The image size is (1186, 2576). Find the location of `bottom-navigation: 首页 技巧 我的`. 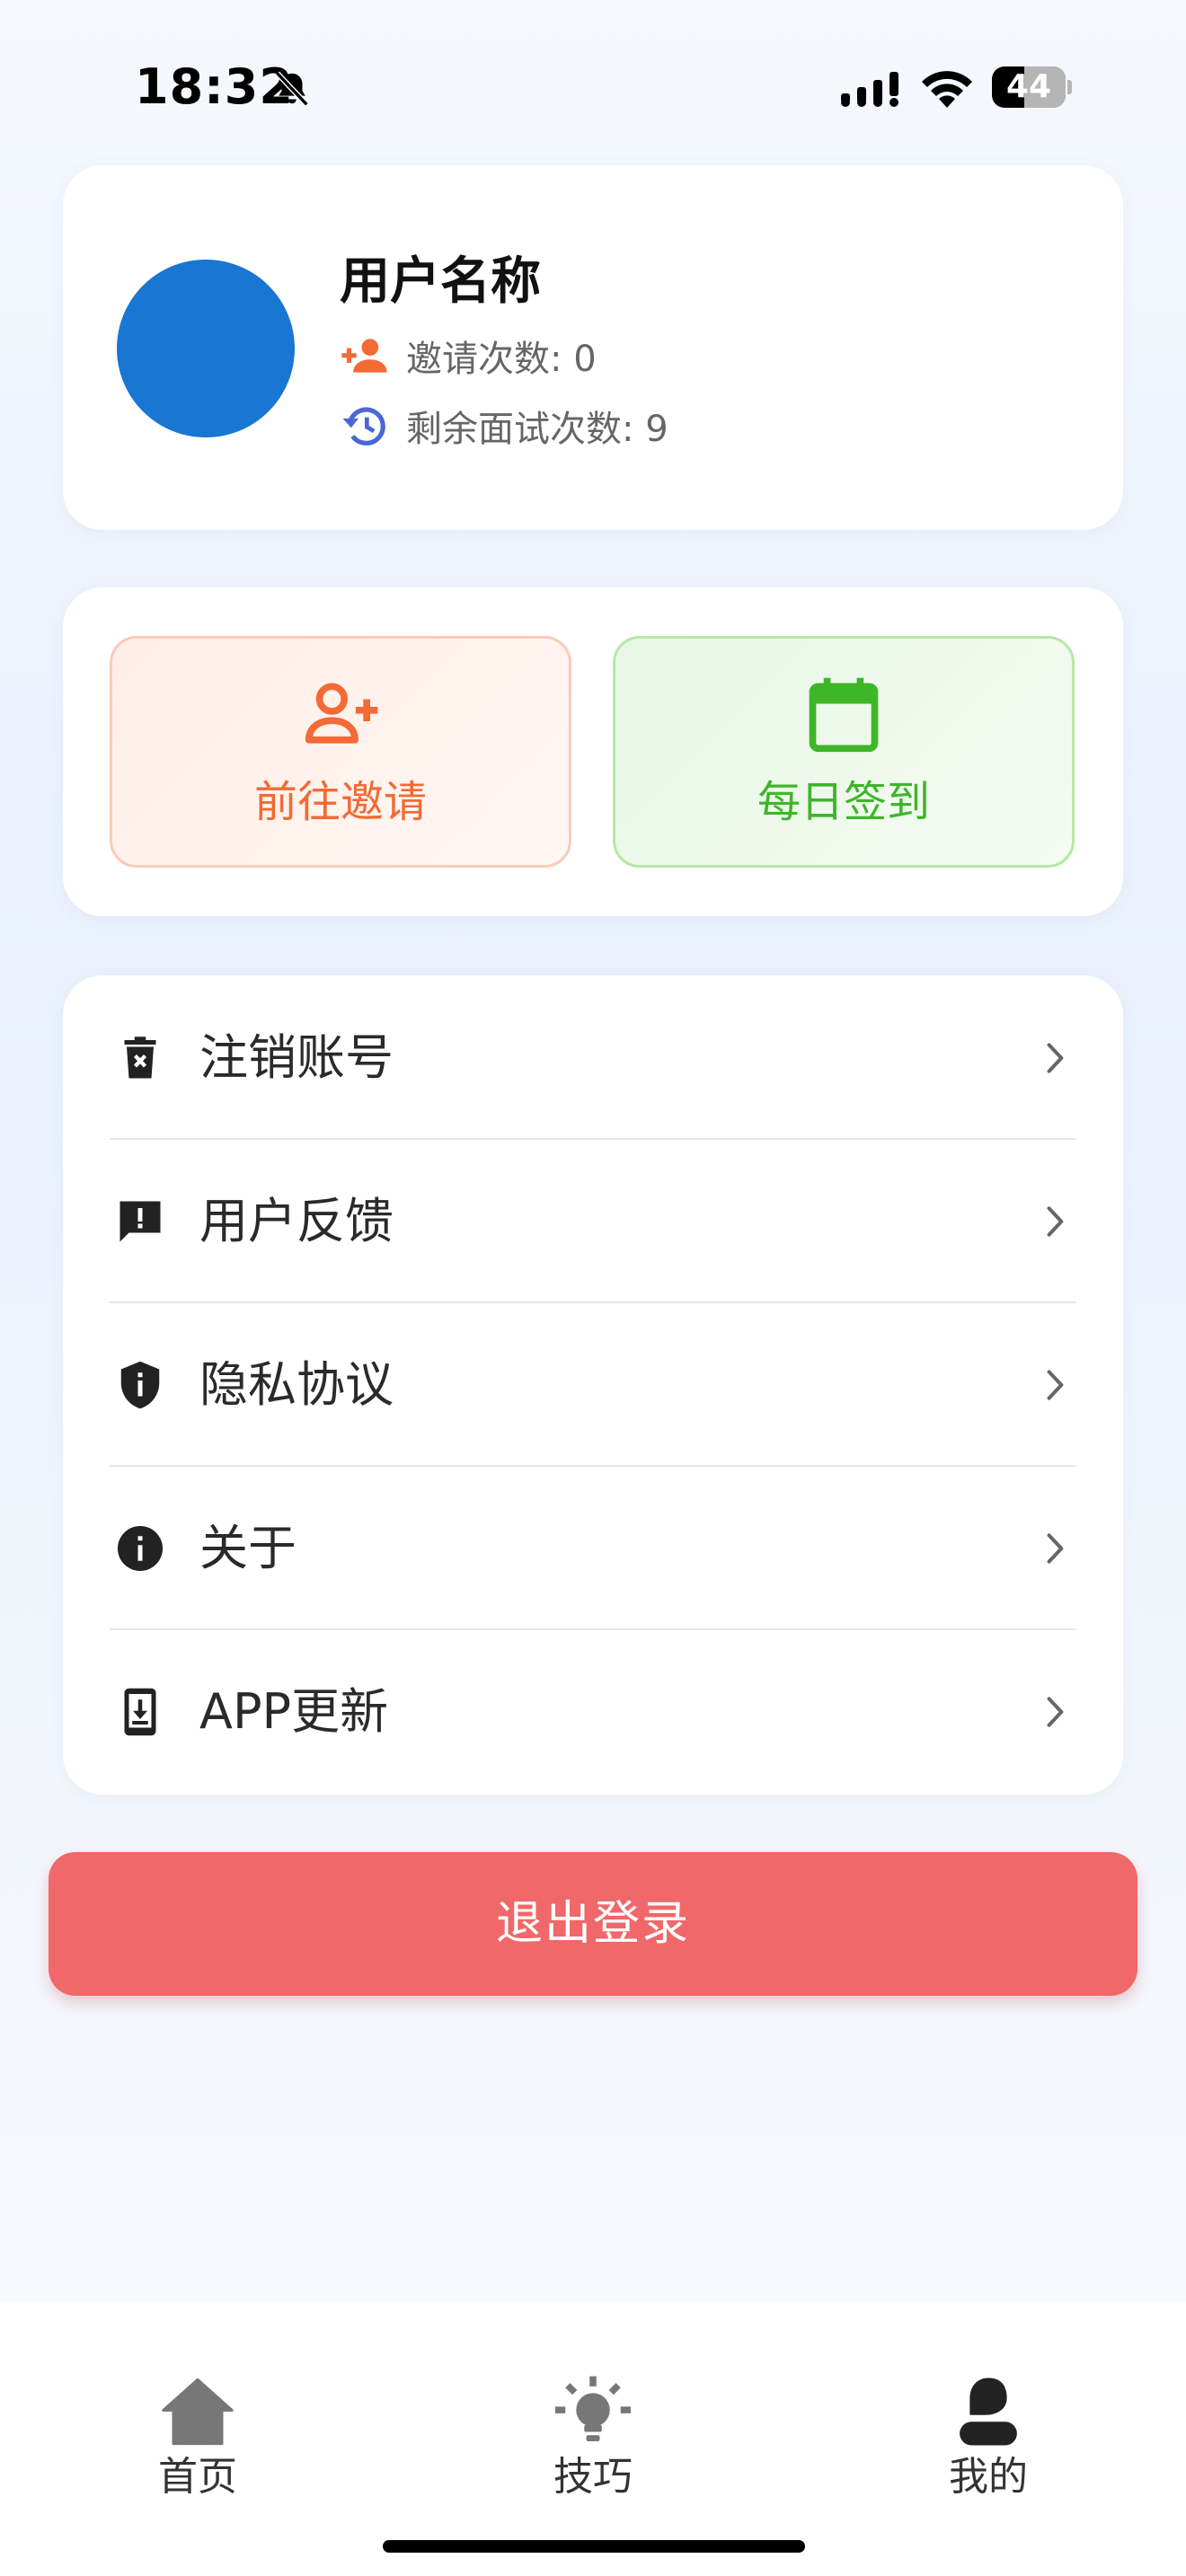

bottom-navigation: 首页 技巧 我的 is located at coordinates (593, 2438).